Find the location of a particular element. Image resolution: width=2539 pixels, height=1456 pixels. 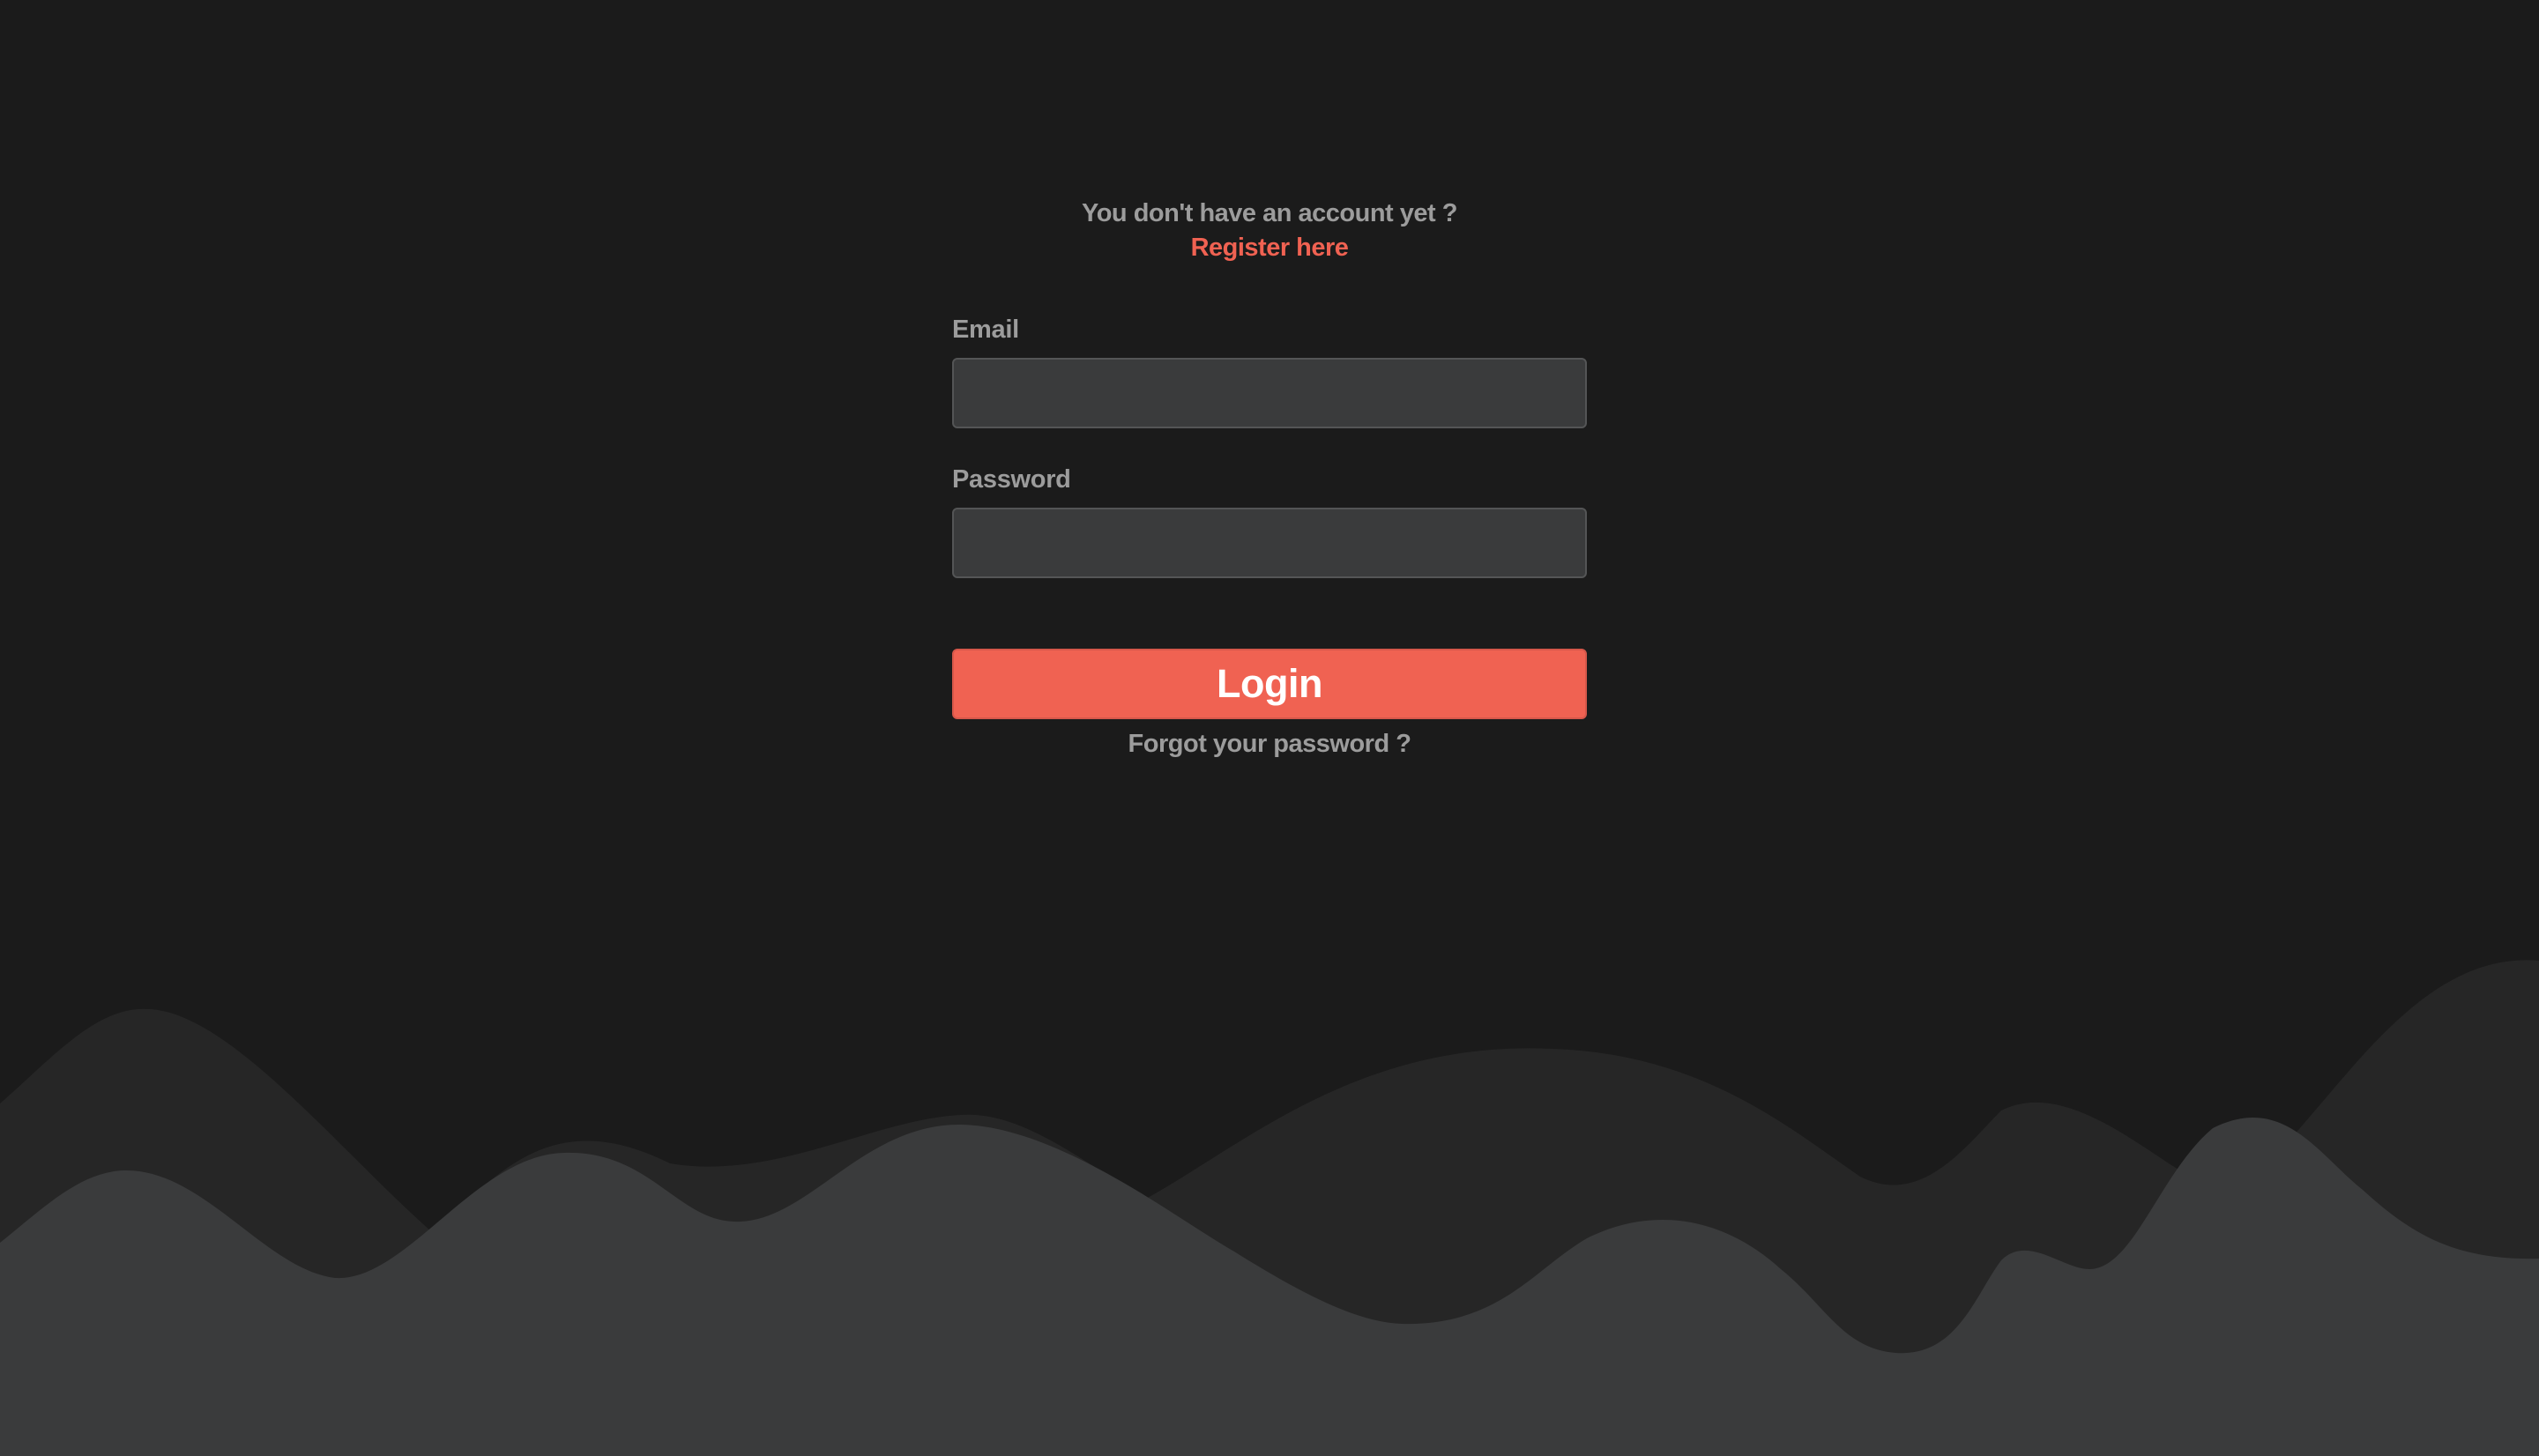

password-input is located at coordinates (1269, 543).